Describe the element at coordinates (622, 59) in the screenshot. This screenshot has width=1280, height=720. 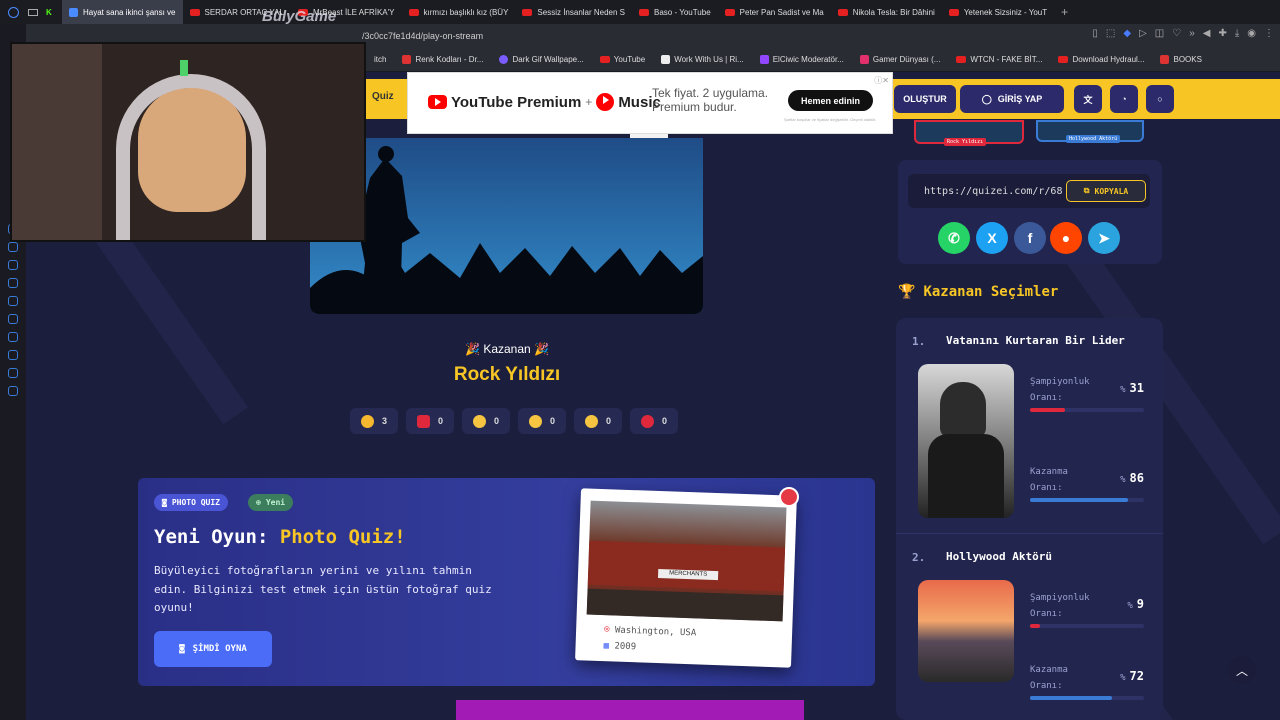
I see `bookmark-item: YouTube` at that location.